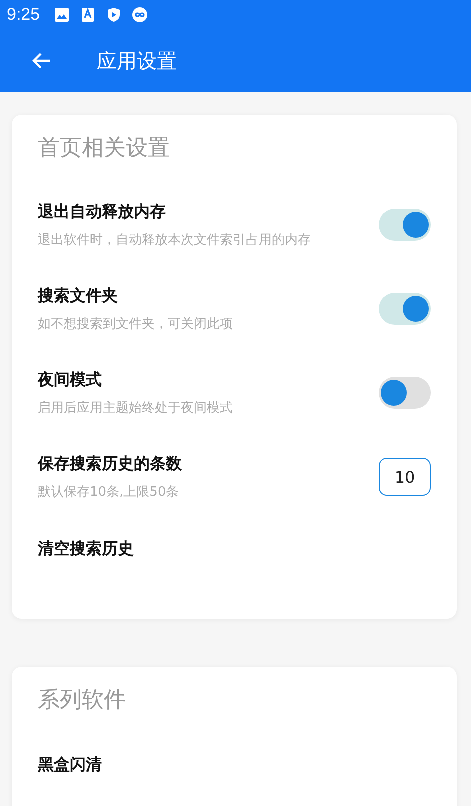 This screenshot has height=806, width=471. Describe the element at coordinates (23, 15) in the screenshot. I see `status-time: 9:25` at that location.